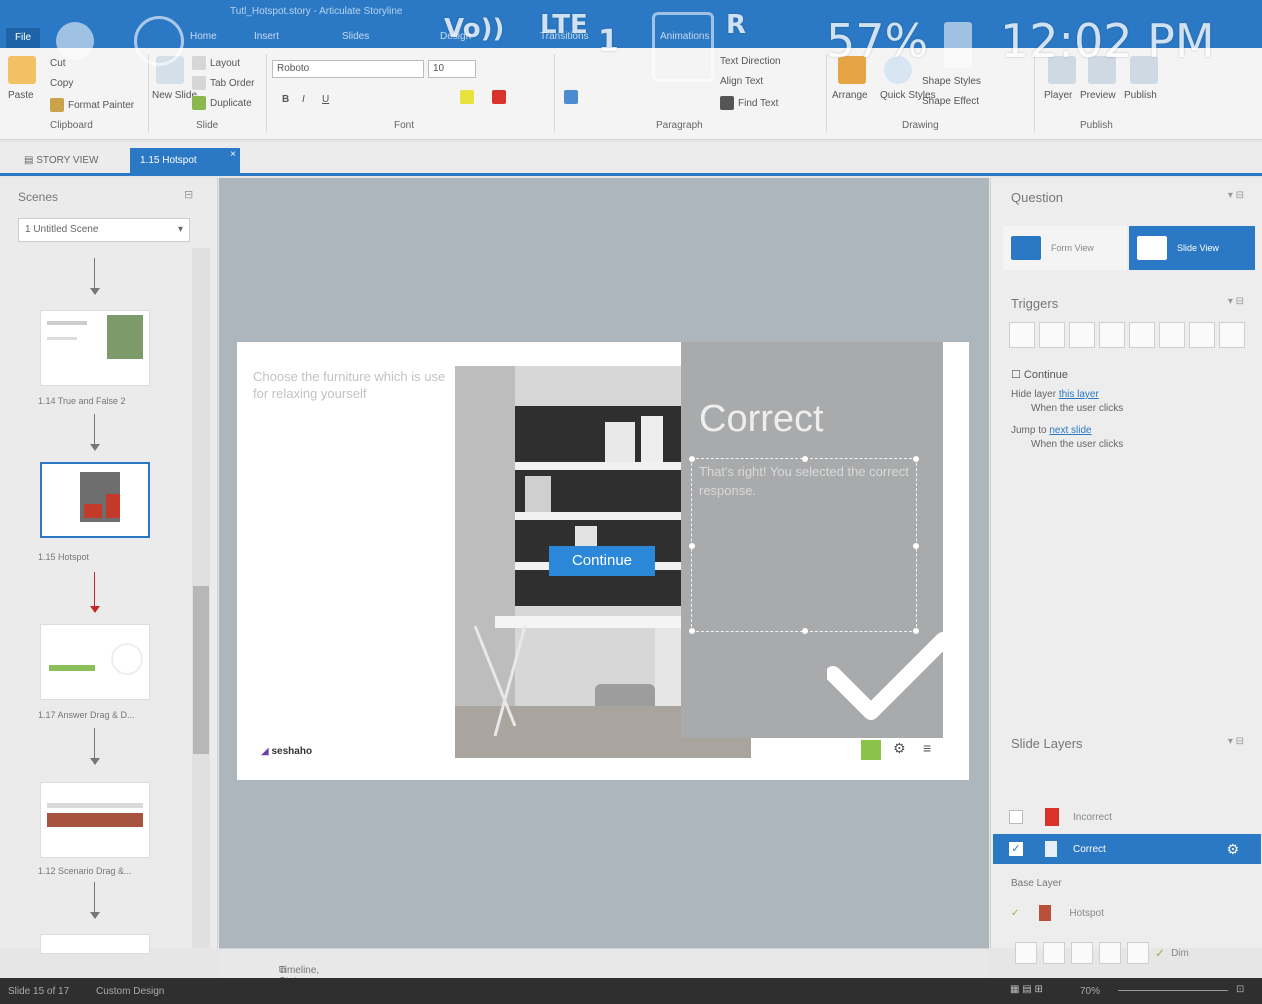 The width and height of the screenshot is (1262, 1004). I want to click on continue-button: Continue, so click(602, 561).